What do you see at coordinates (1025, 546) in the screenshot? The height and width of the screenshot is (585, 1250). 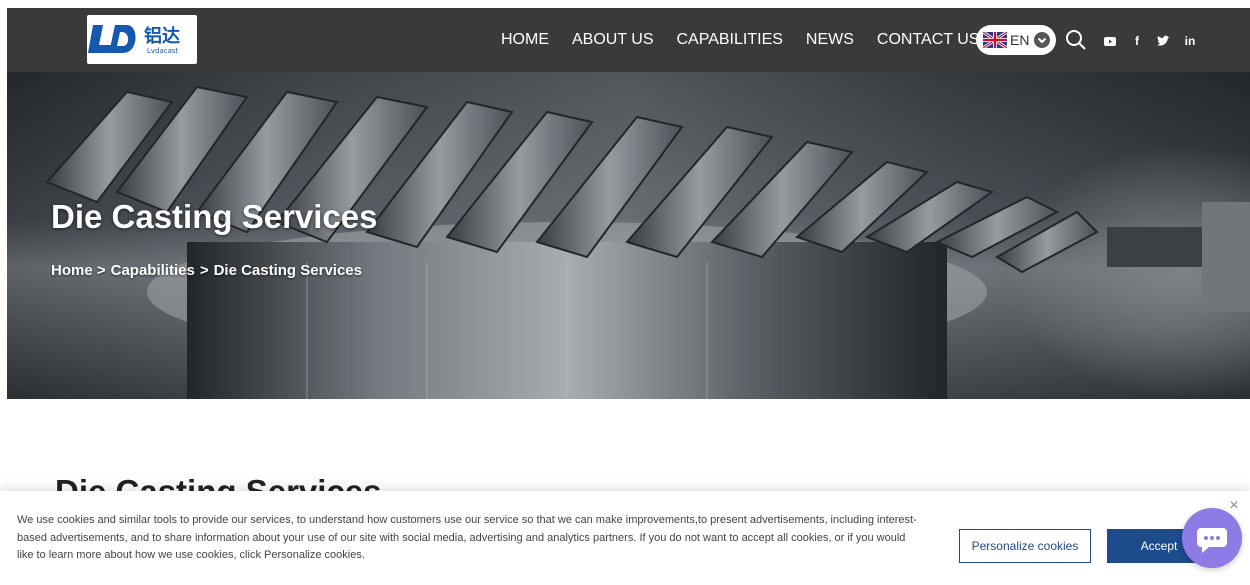 I see `personalize-cookies-button: Personalize cookies` at bounding box center [1025, 546].